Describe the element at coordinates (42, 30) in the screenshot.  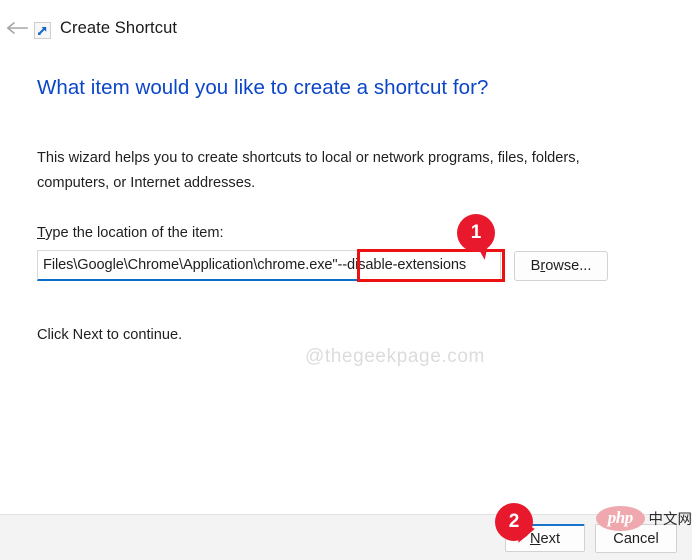
I see `shortcut-arrow-icon` at that location.